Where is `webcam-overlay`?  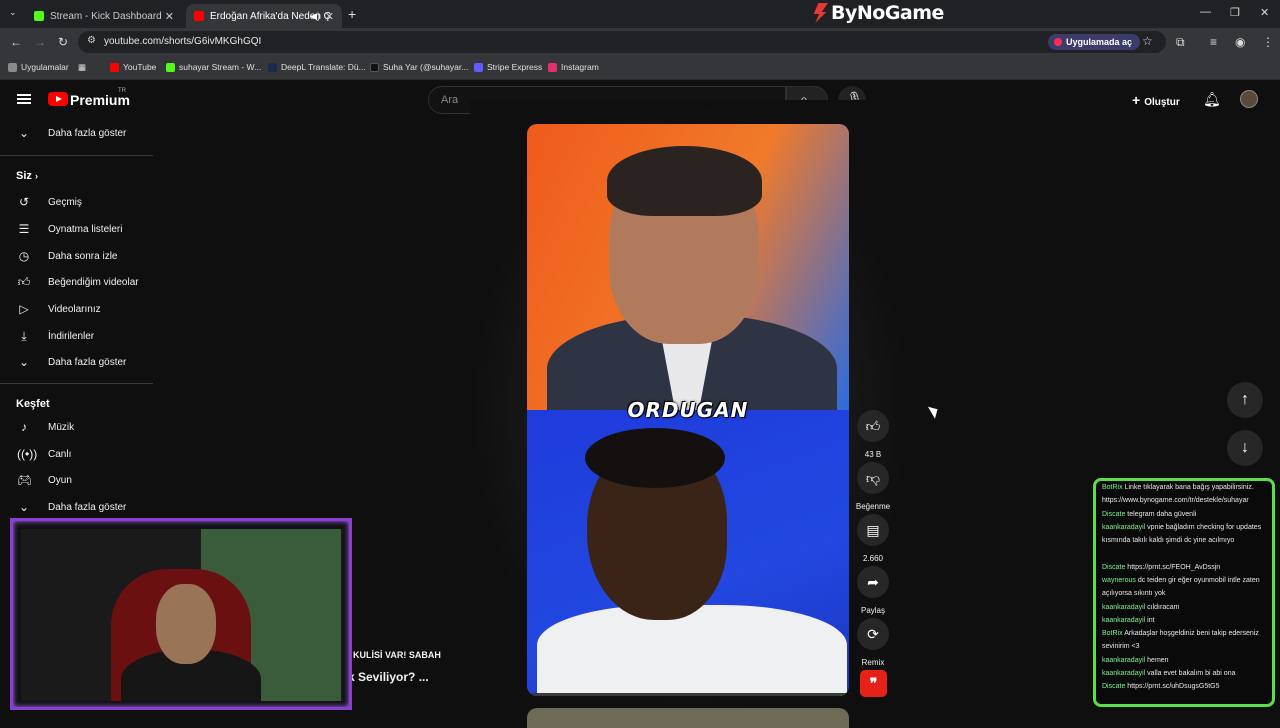
webcam-overlay is located at coordinates (181, 614).